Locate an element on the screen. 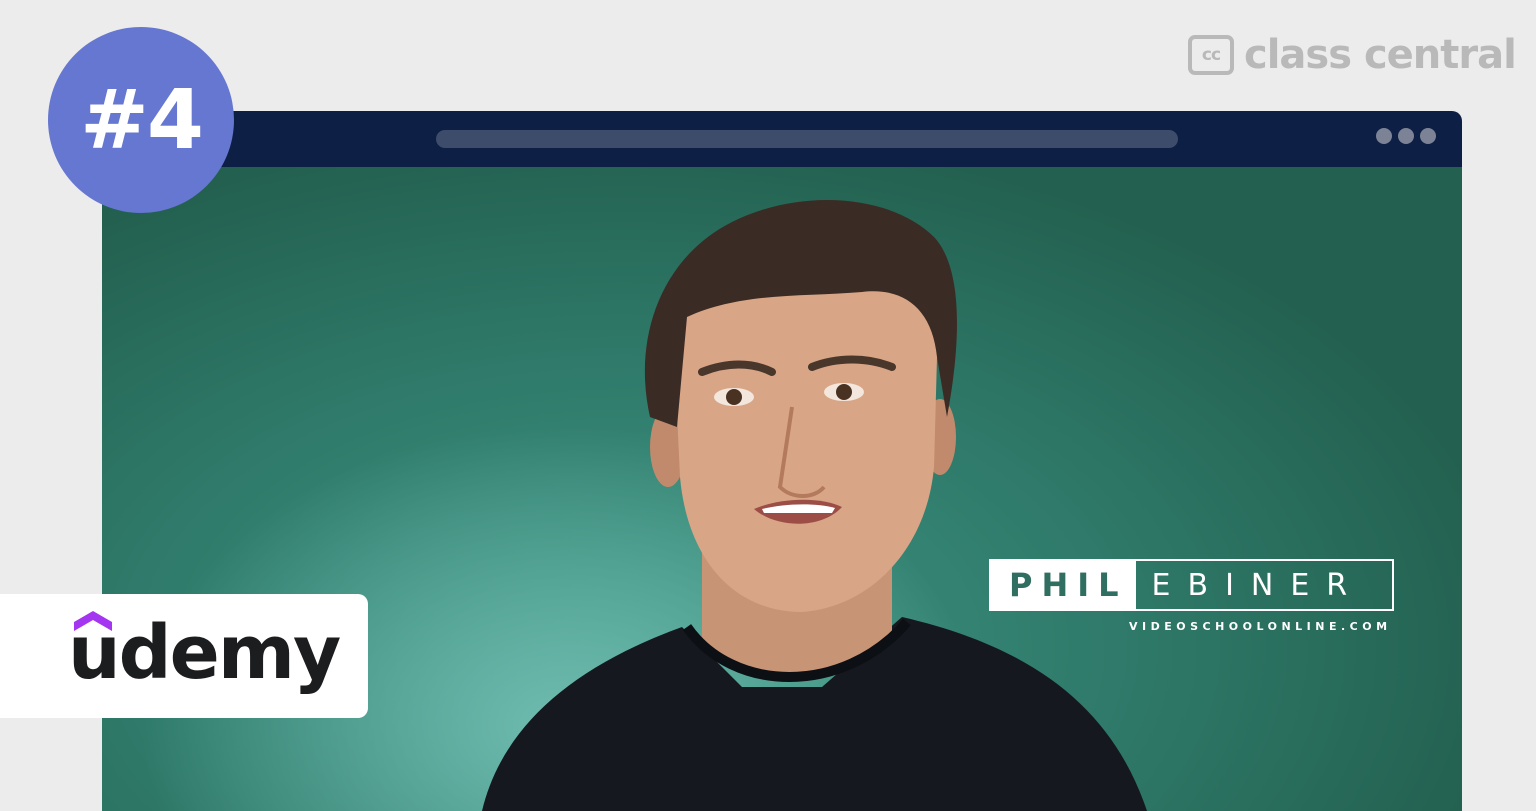 The width and height of the screenshot is (1536, 811). presenter-website: VIDEOSCHOOLONLINE.COM is located at coordinates (1260, 626).